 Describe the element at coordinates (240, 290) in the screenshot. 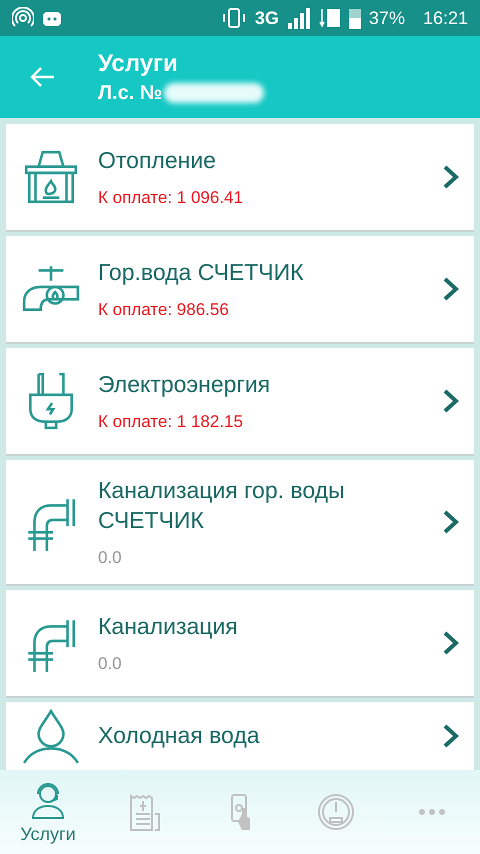

I see `service-card: Гор.вода СЧЕТЧИК К оплате: 986.56` at that location.